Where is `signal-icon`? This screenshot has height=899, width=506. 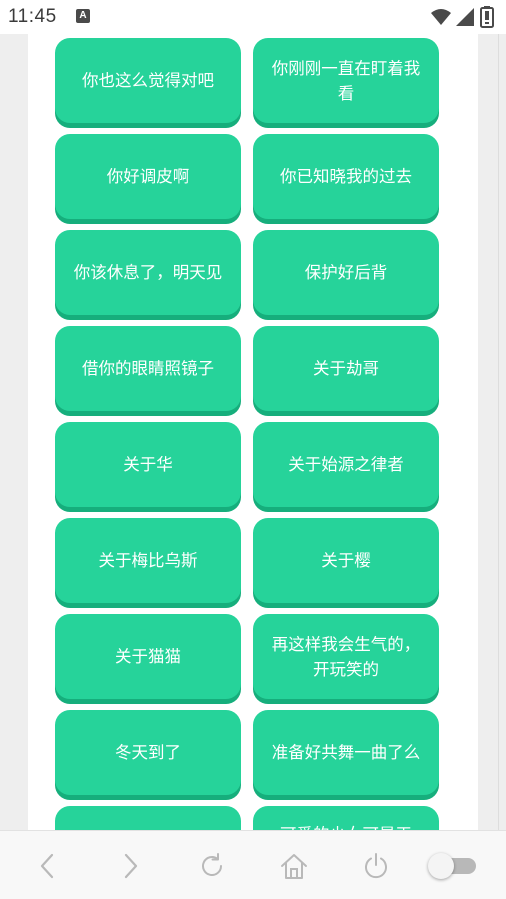 signal-icon is located at coordinates (465, 17).